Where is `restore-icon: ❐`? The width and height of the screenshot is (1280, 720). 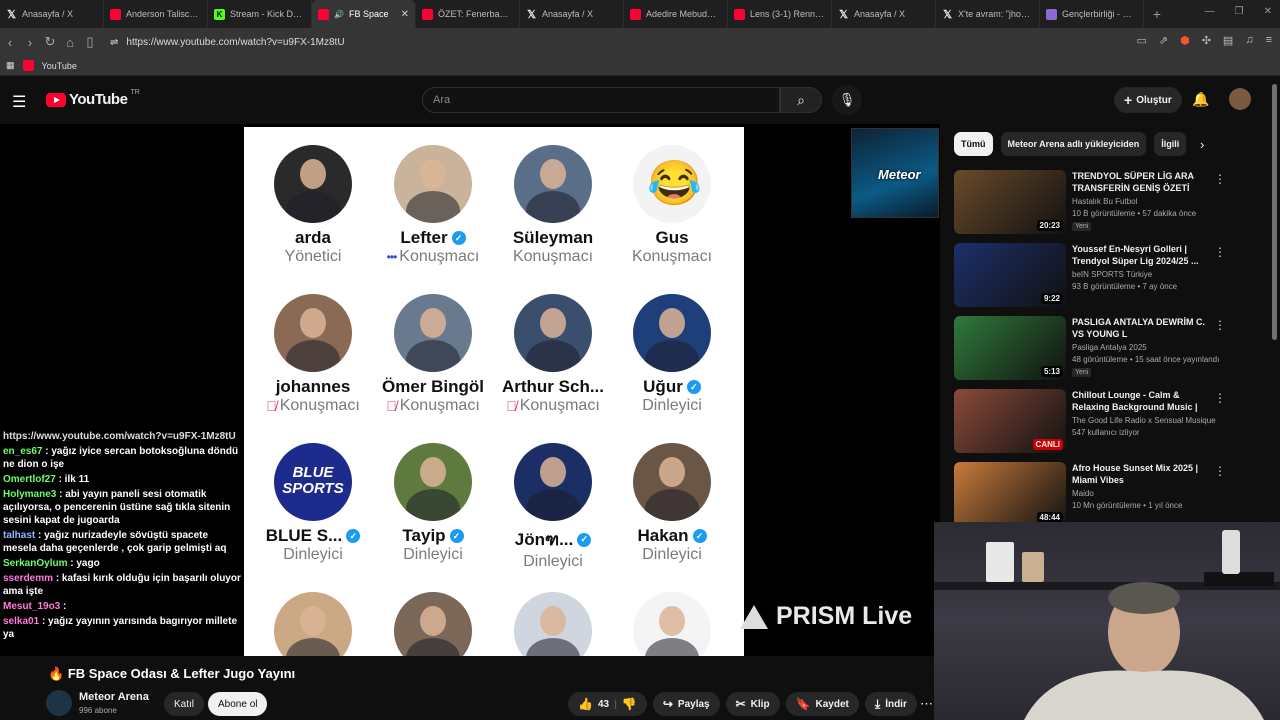
restore-icon: ❐ is located at coordinates (1239, 11).